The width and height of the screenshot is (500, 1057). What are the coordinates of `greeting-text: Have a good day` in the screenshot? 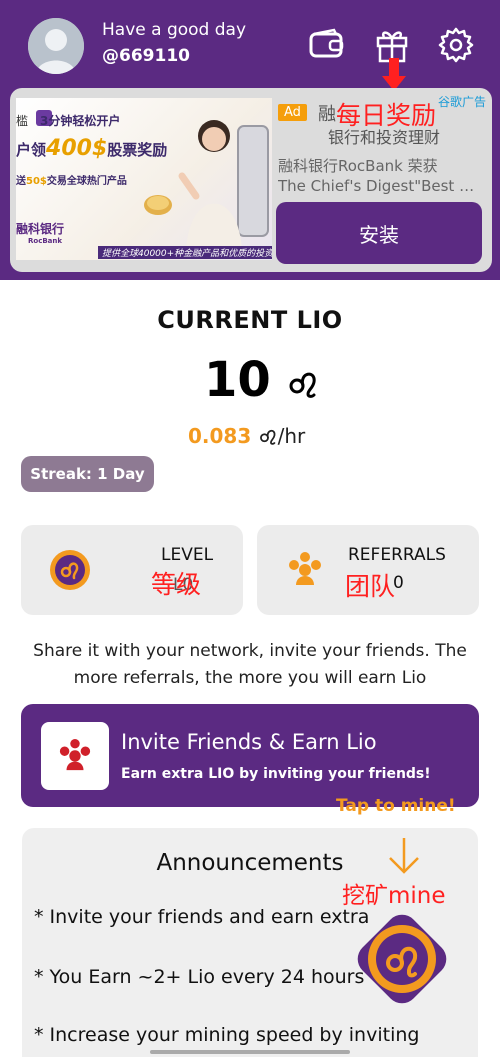 It's located at (174, 30).